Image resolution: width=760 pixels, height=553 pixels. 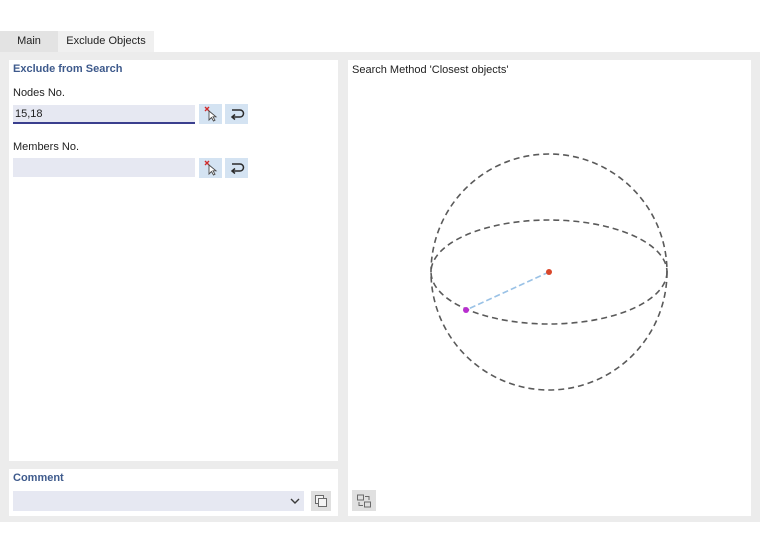 I want to click on nodes-input: 15,18, so click(x=104, y=114).